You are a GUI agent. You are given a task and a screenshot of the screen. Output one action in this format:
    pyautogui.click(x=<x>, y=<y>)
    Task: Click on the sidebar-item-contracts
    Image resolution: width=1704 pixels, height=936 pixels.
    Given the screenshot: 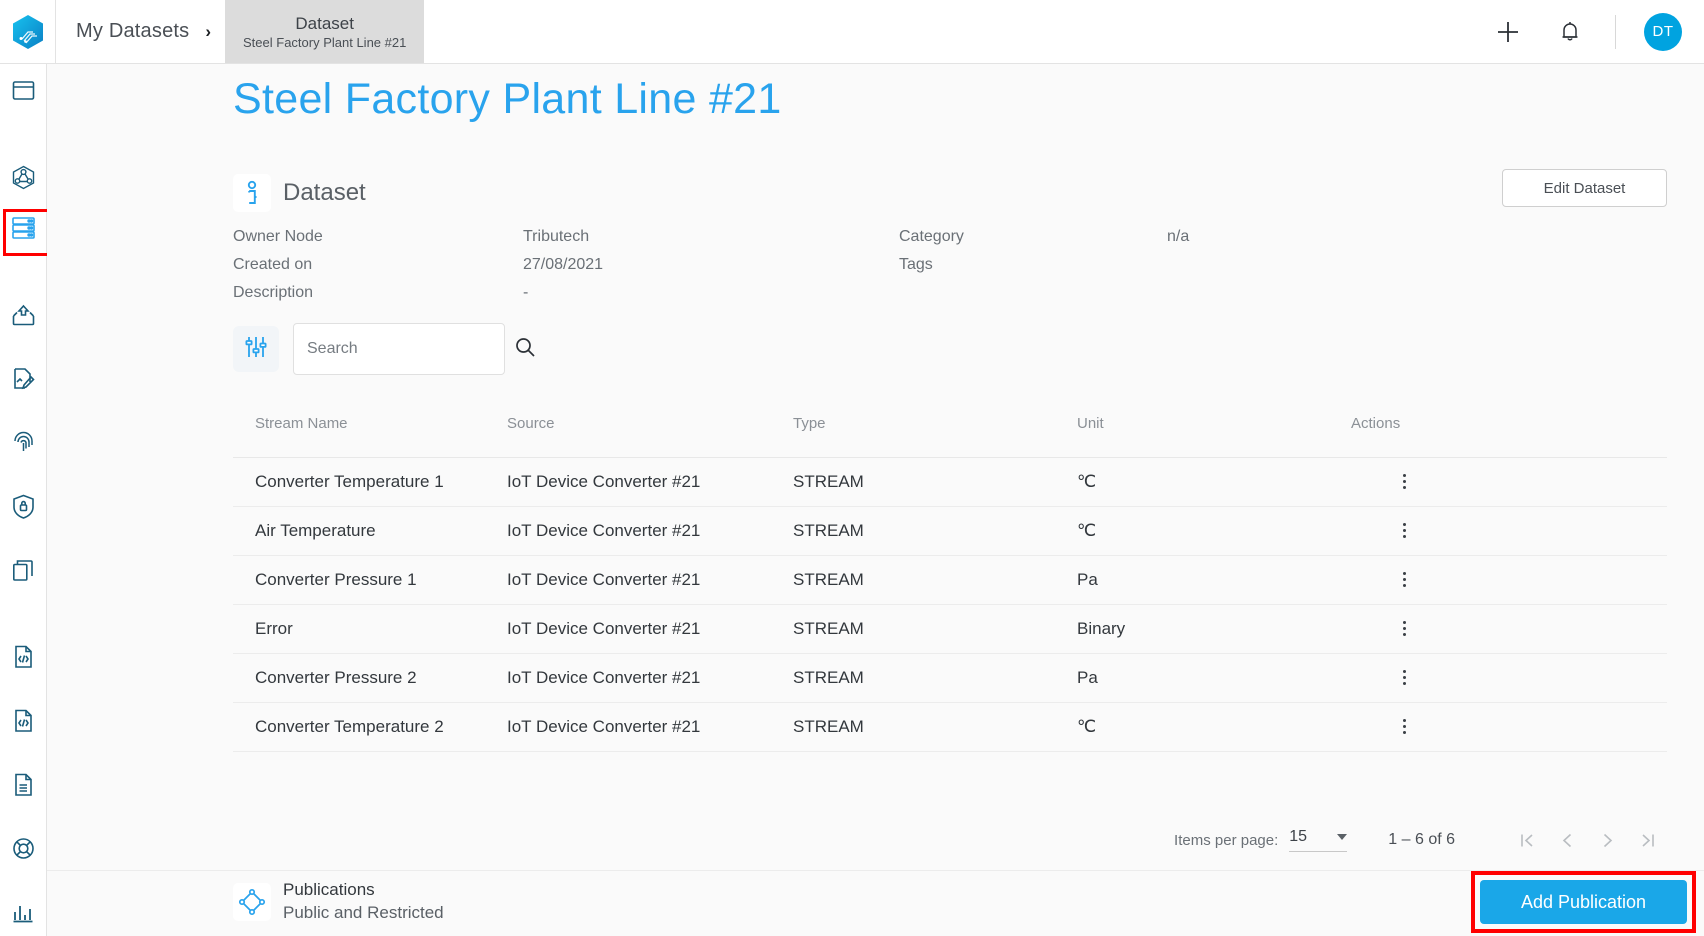 What is the action you would take?
    pyautogui.click(x=23, y=381)
    